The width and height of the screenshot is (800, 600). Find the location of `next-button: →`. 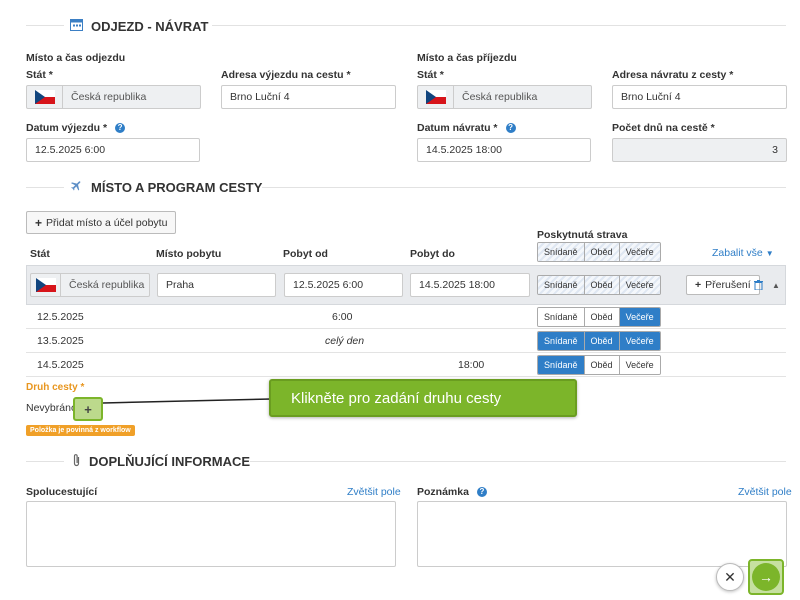

next-button: → is located at coordinates (766, 577).